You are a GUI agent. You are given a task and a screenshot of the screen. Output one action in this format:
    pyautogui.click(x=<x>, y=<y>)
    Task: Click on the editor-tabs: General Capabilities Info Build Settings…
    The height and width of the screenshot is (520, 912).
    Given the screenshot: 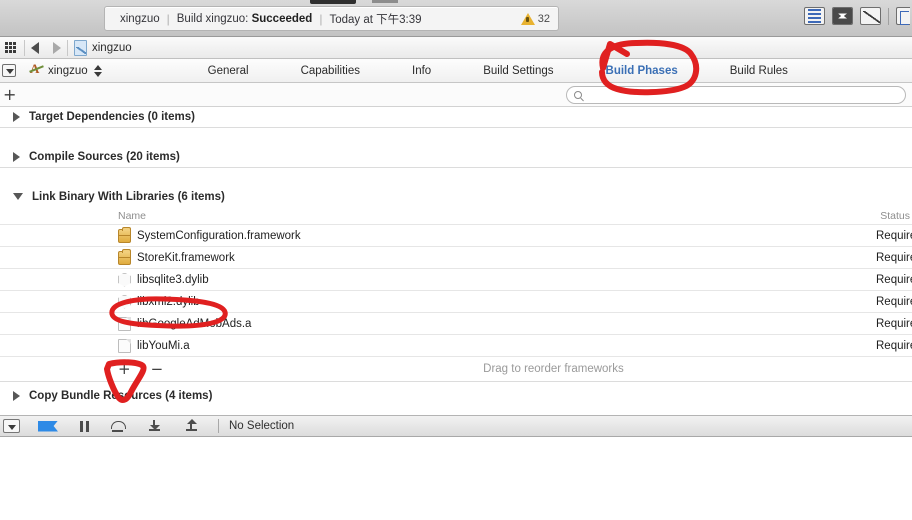 What is the action you would take?
    pyautogui.click(x=498, y=71)
    